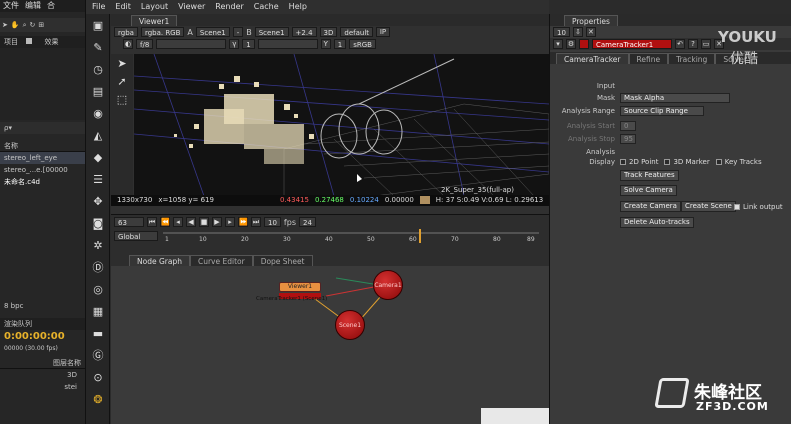  Describe the element at coordinates (351, 236) in the screenshot. I see `timeline-ruler: 1 10 20 30 40 50 60 70 80 89` at that location.